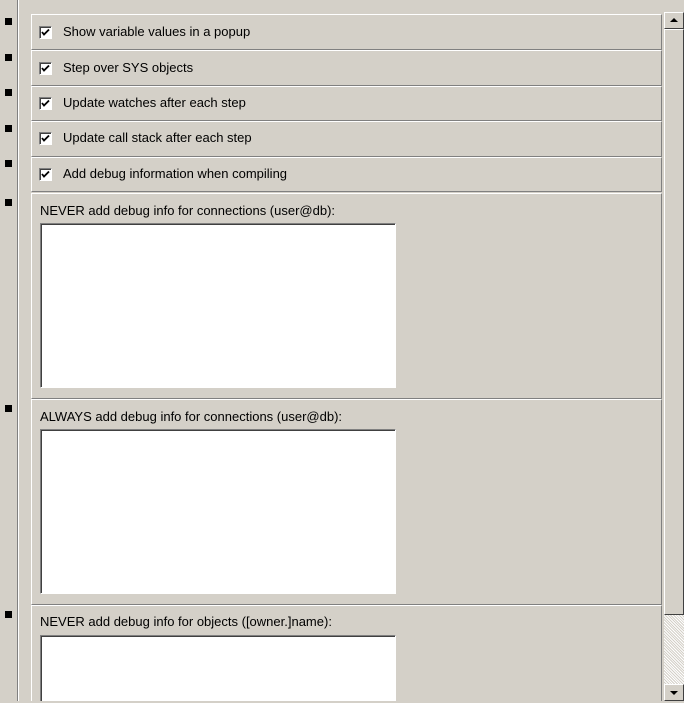 The image size is (684, 703). What do you see at coordinates (218, 305) in the screenshot?
I see `never-connections-textarea` at bounding box center [218, 305].